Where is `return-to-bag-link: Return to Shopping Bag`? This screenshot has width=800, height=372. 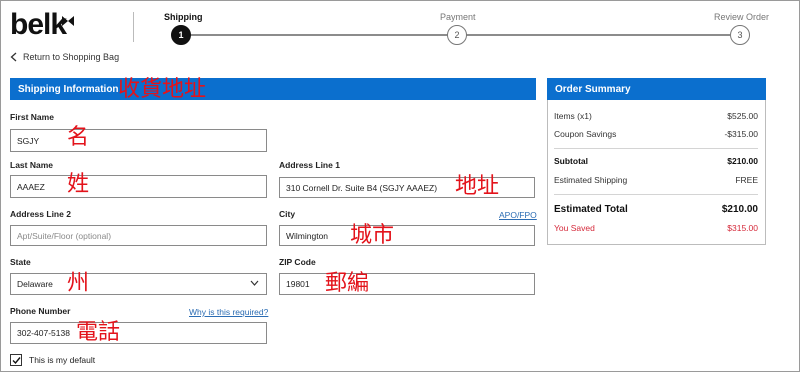 return-to-bag-link: Return to Shopping Bag is located at coordinates (64, 57).